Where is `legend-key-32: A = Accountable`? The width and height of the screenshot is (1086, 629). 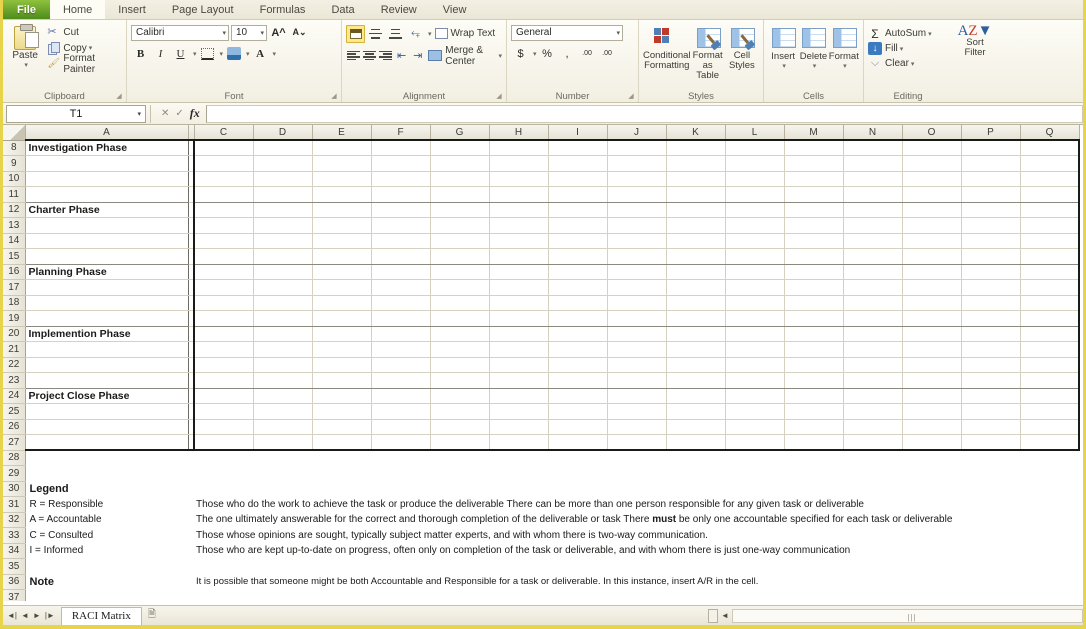
legend-key-32: A = Accountable is located at coordinates (106, 520).